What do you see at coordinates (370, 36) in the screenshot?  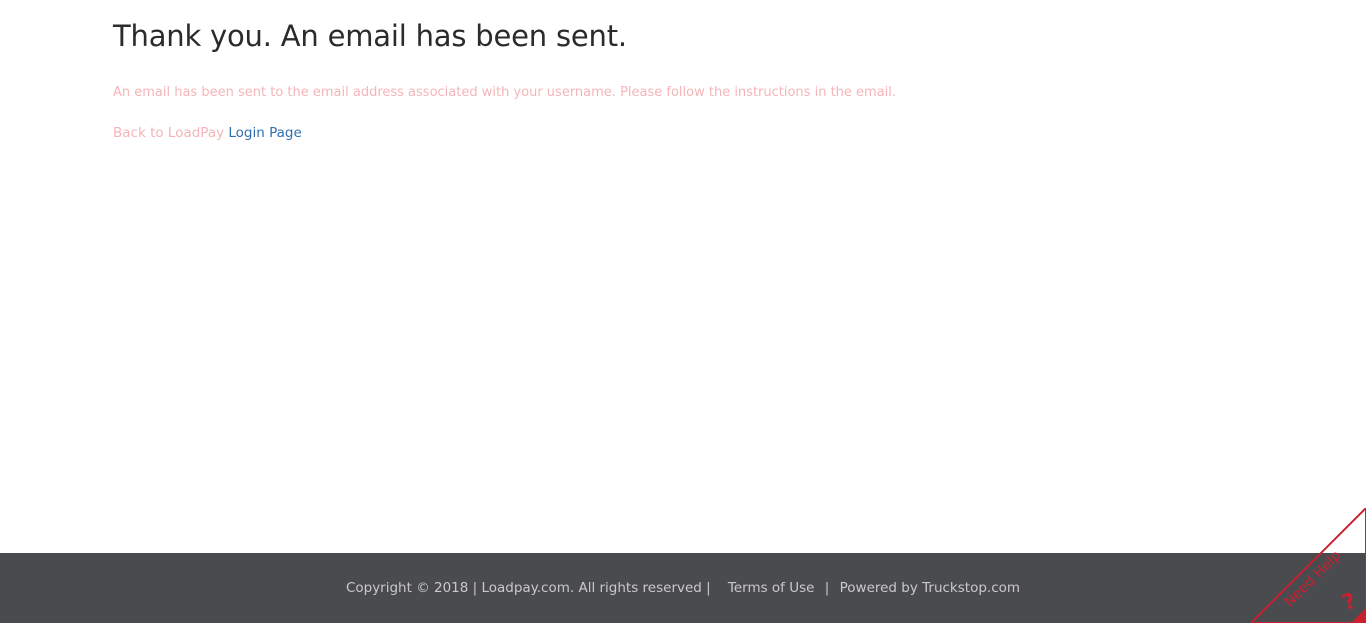 I see `page-title: Thank you. An email has been sent.` at bounding box center [370, 36].